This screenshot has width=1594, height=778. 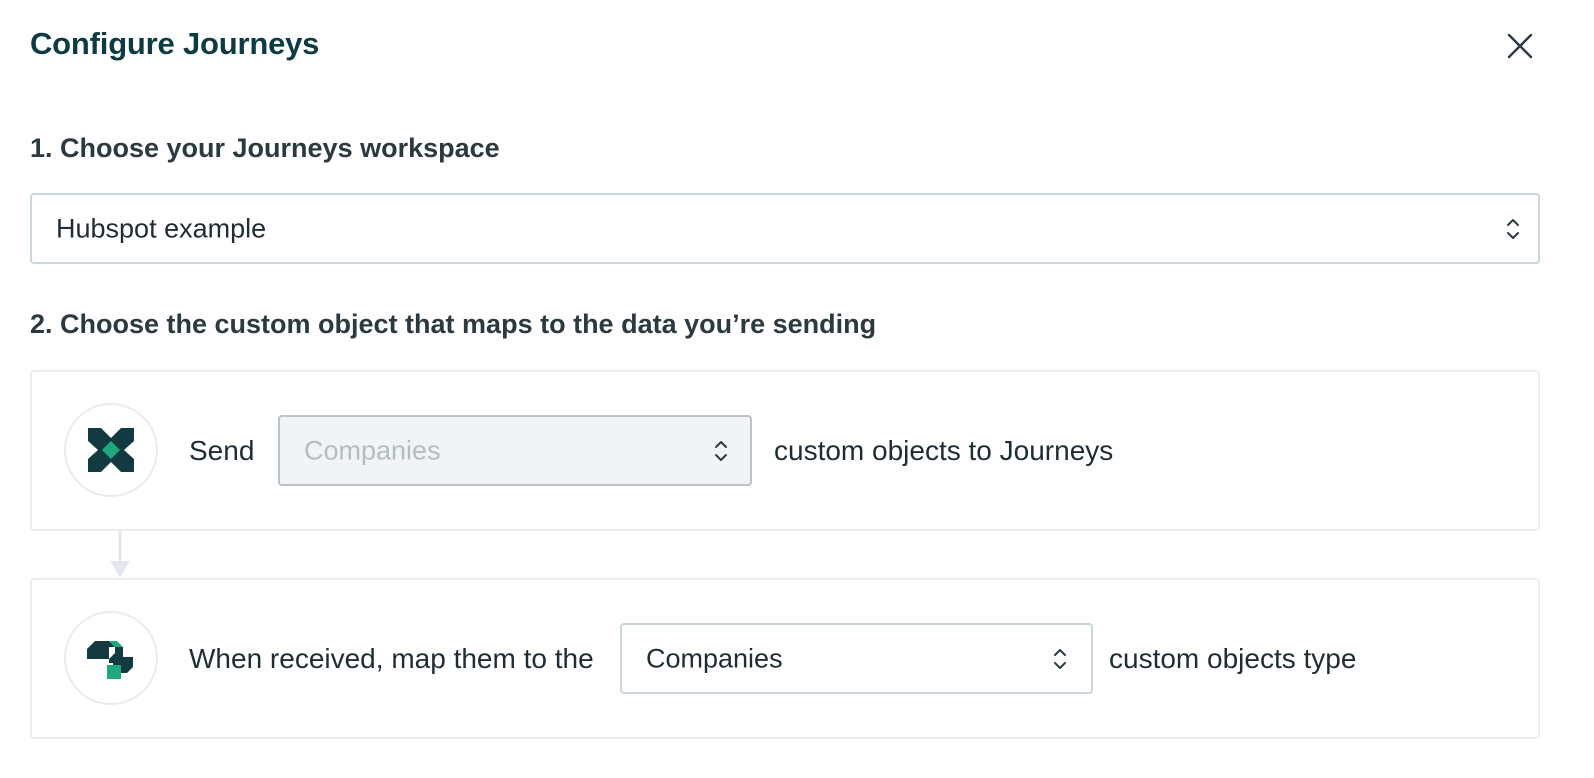 What do you see at coordinates (714, 658) in the screenshot?
I see `target-object-value: Companies` at bounding box center [714, 658].